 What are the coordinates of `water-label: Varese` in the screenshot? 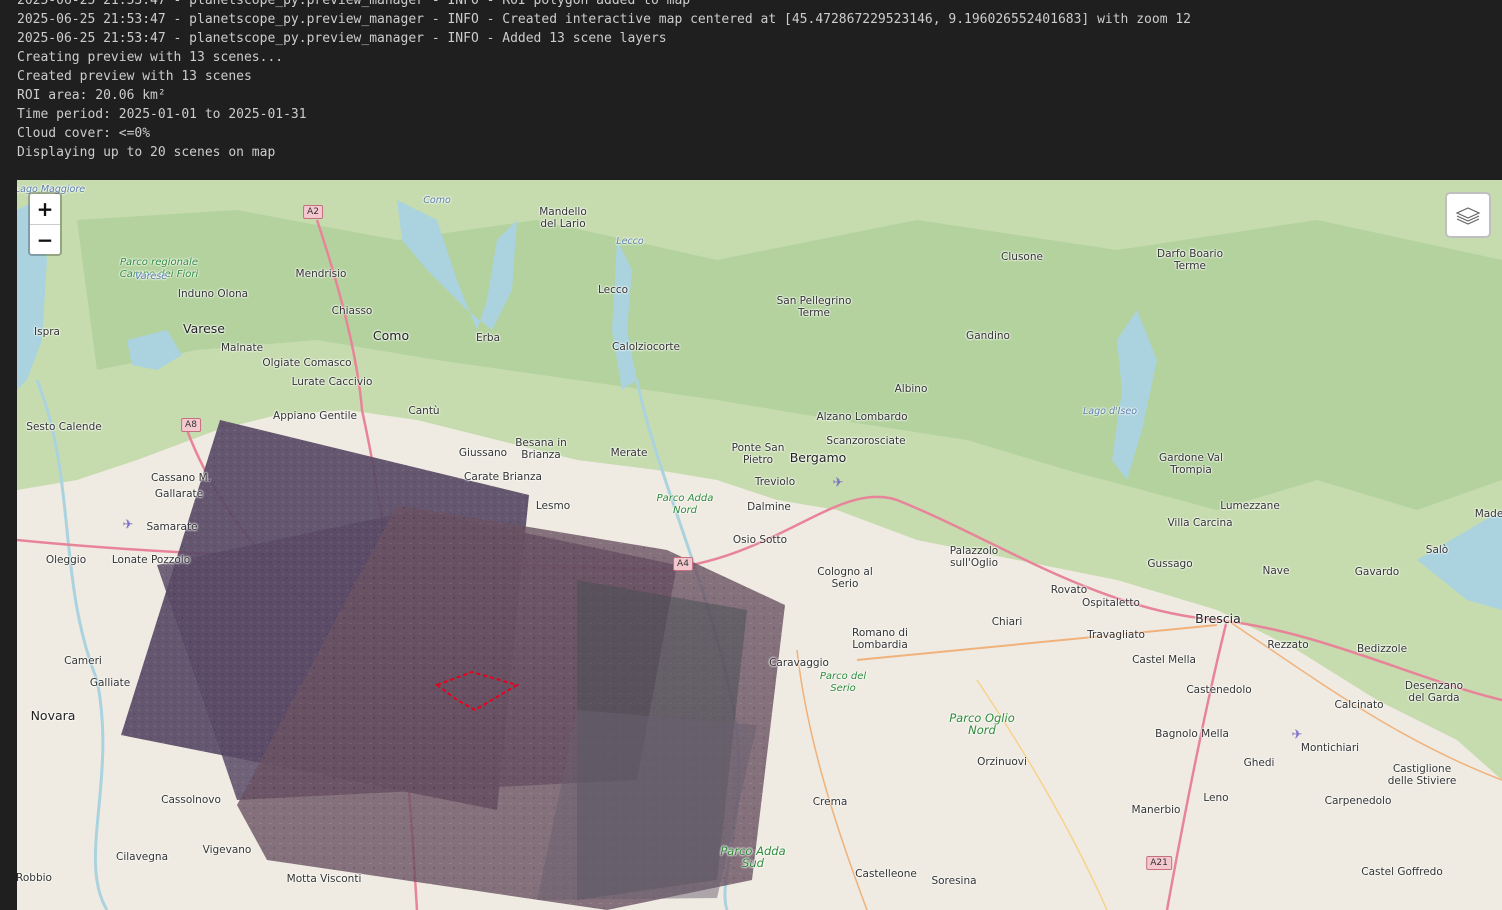 It's located at (151, 276).